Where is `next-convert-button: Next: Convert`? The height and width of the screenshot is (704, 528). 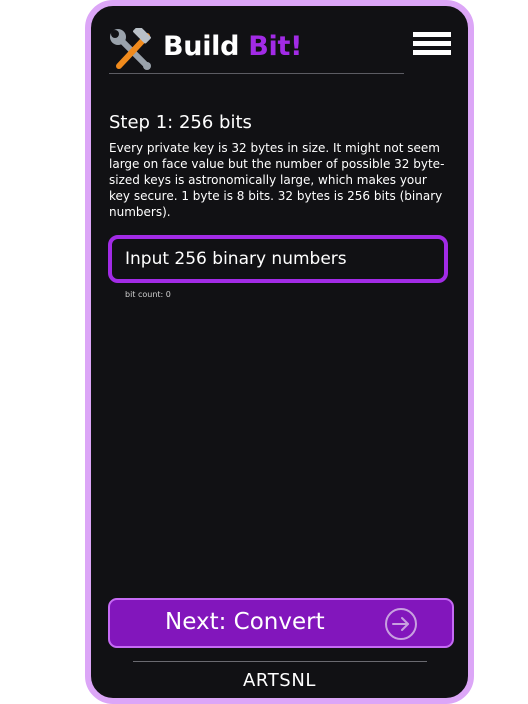
next-convert-button: Next: Convert is located at coordinates (281, 623).